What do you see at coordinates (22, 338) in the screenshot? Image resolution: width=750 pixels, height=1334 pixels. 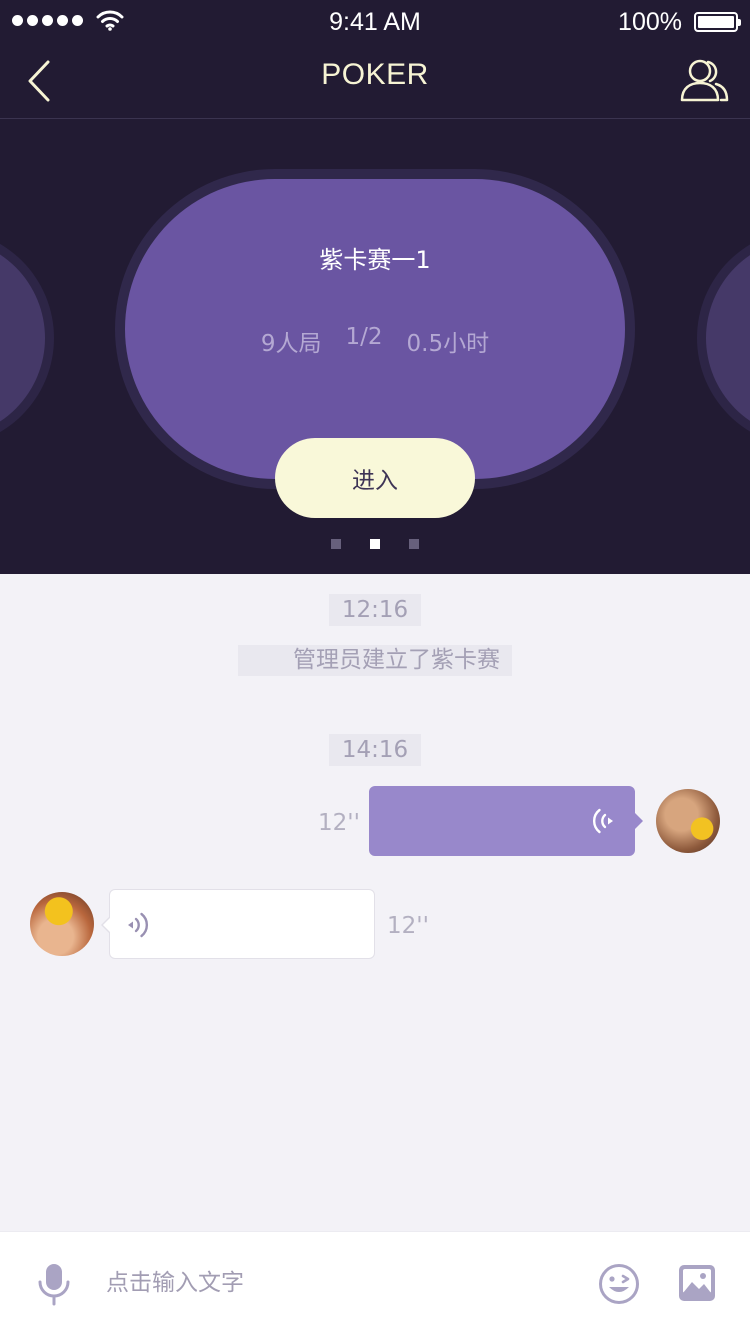 I see `previous-table-card` at bounding box center [22, 338].